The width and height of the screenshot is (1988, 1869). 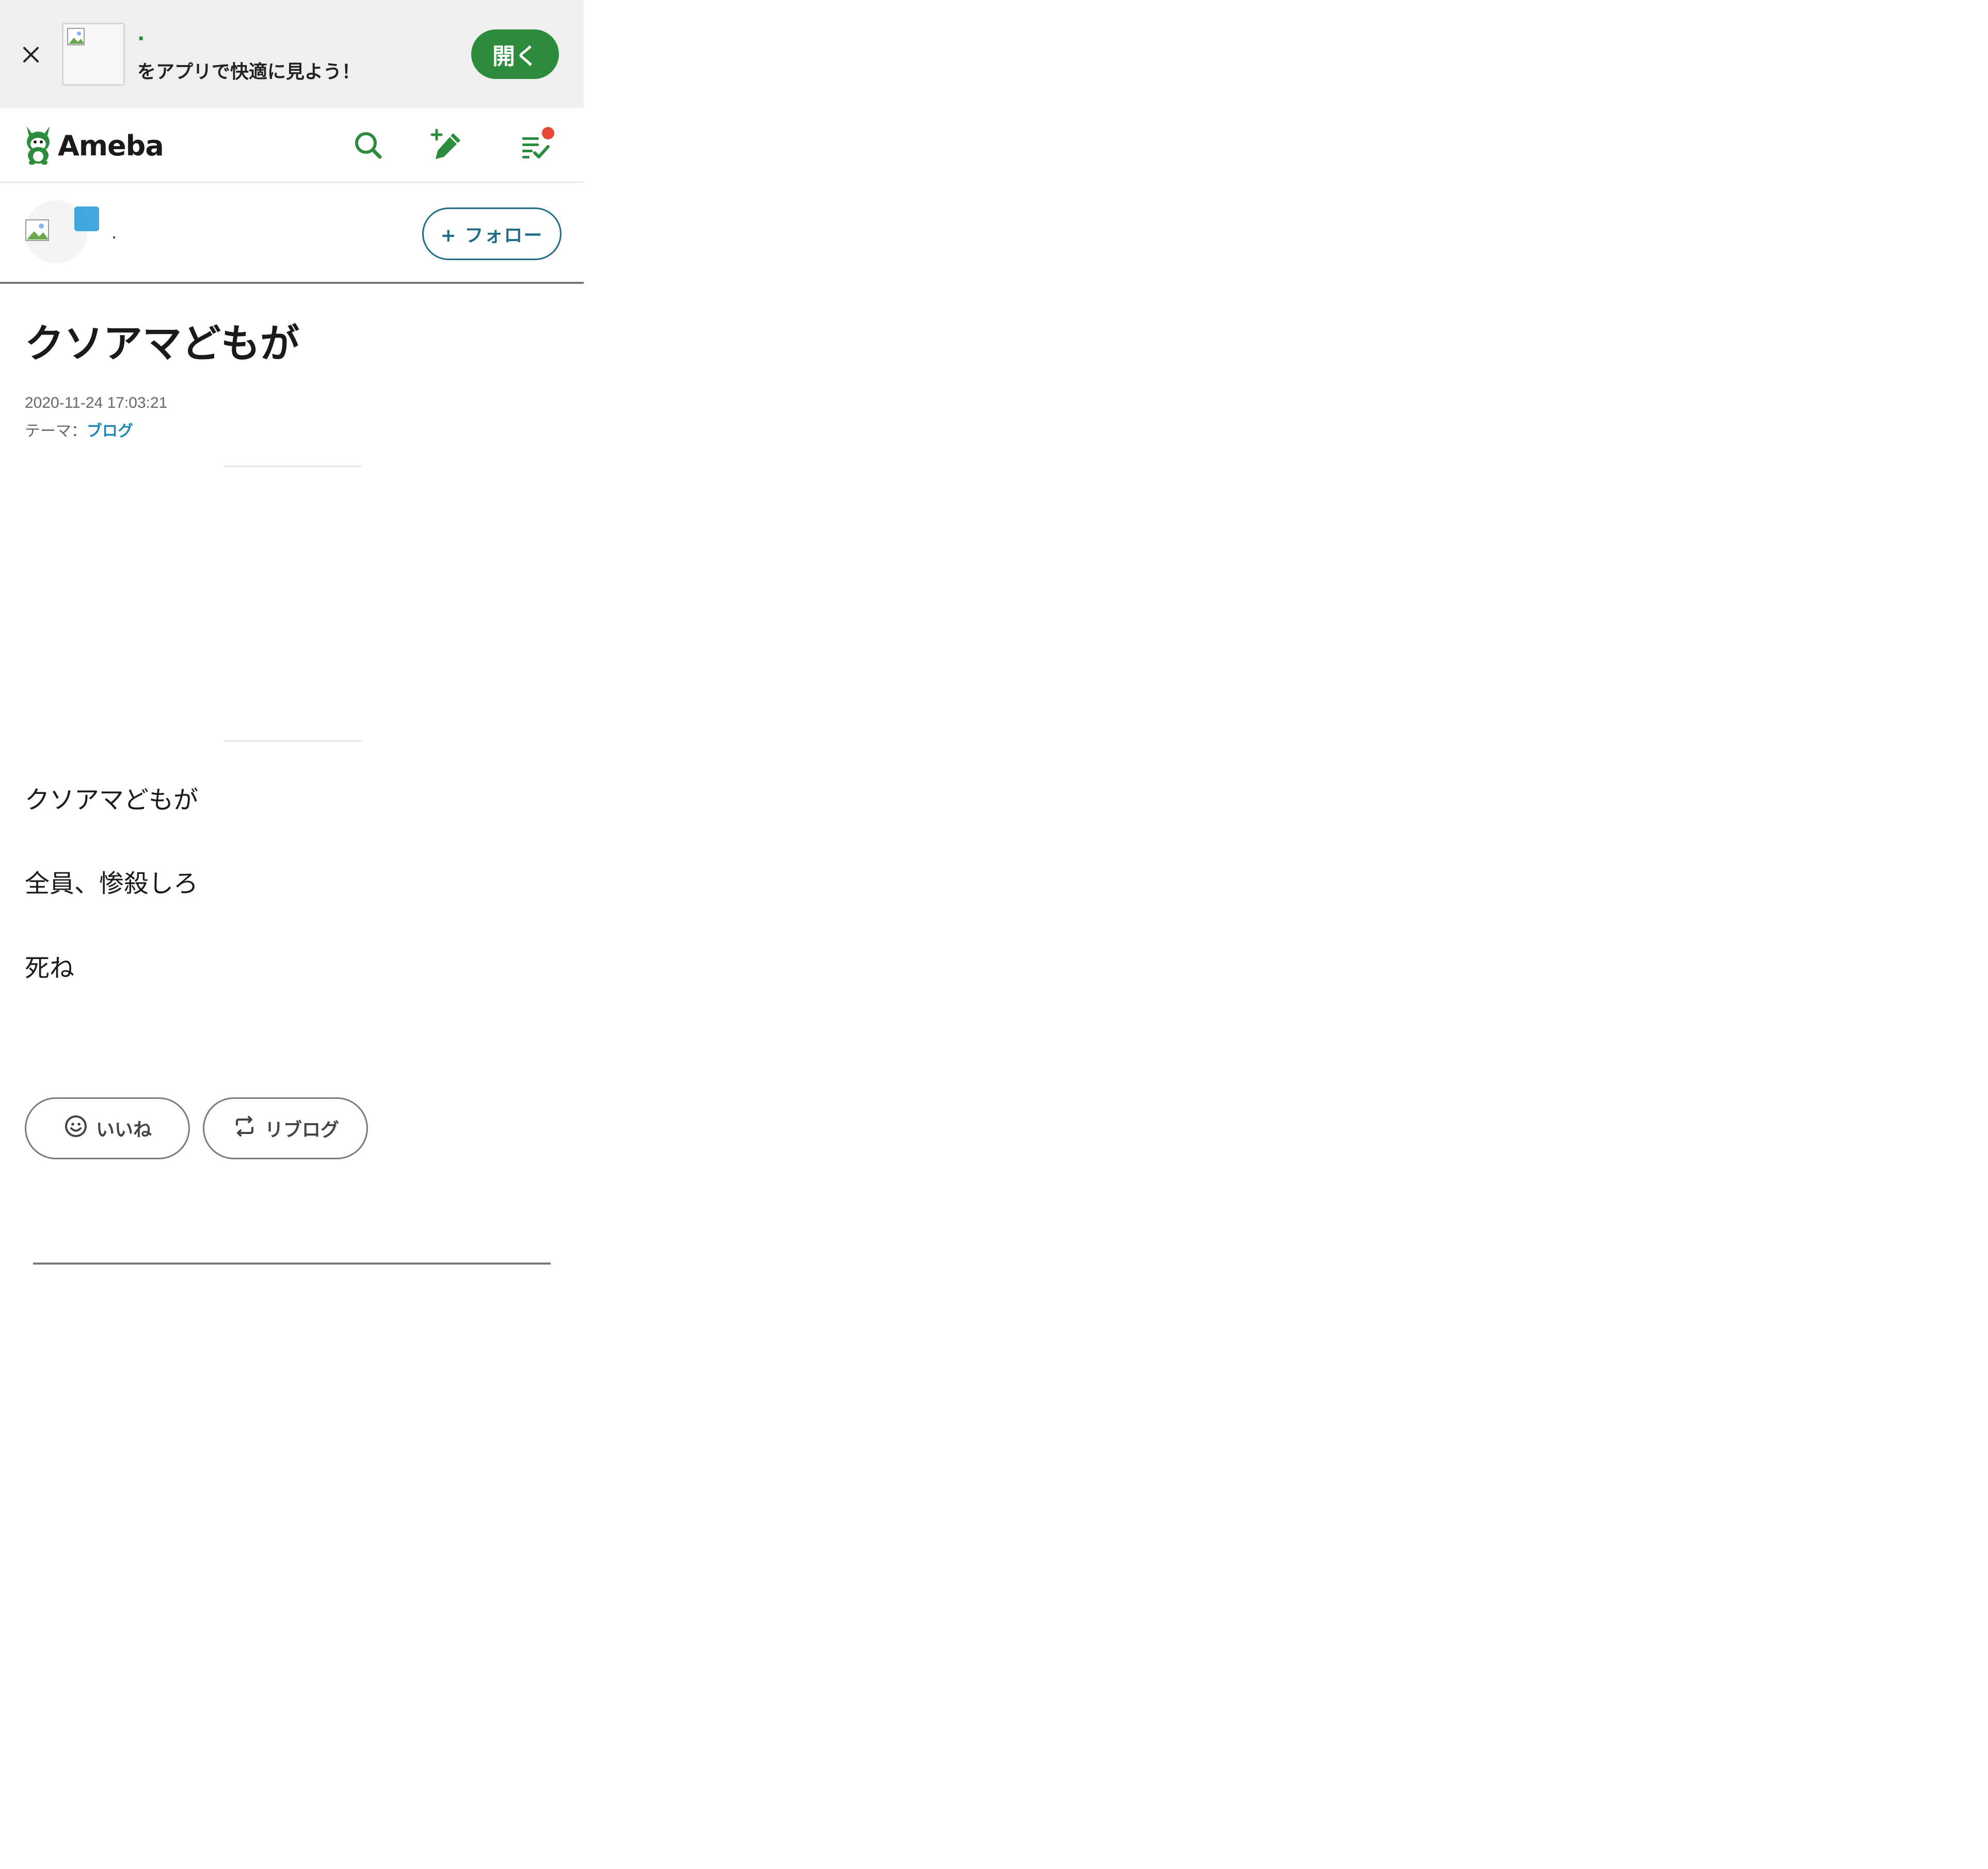 What do you see at coordinates (245, 1128) in the screenshot?
I see `reblog-icon` at bounding box center [245, 1128].